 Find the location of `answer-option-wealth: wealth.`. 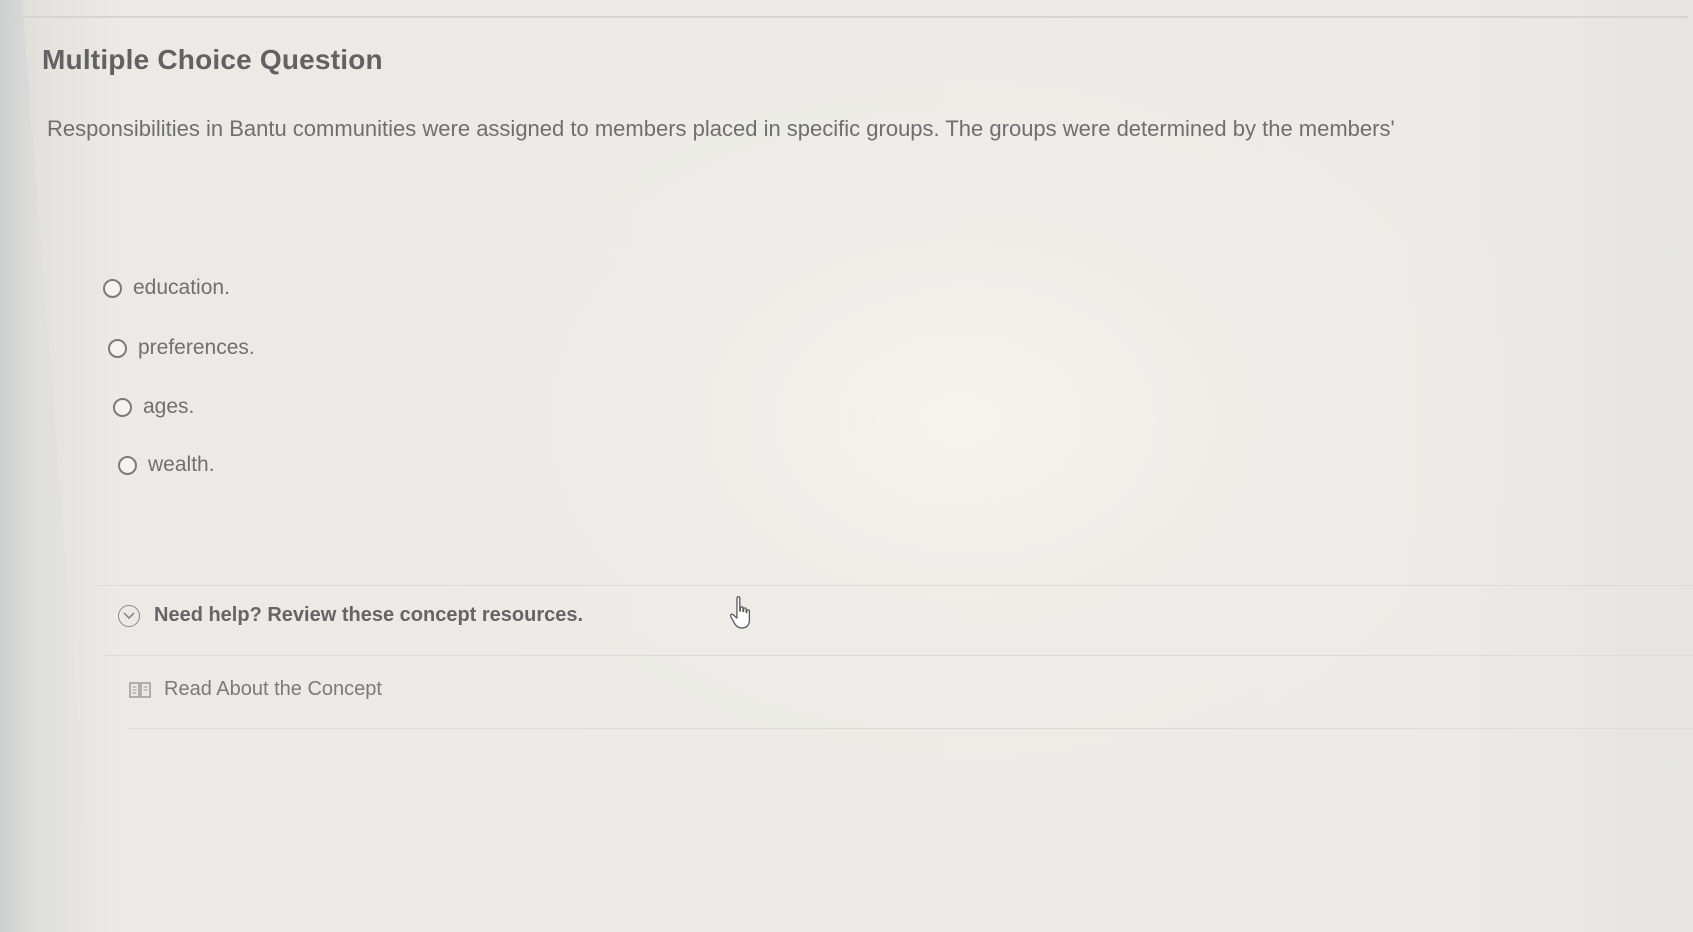

answer-option-wealth: wealth. is located at coordinates (166, 465).